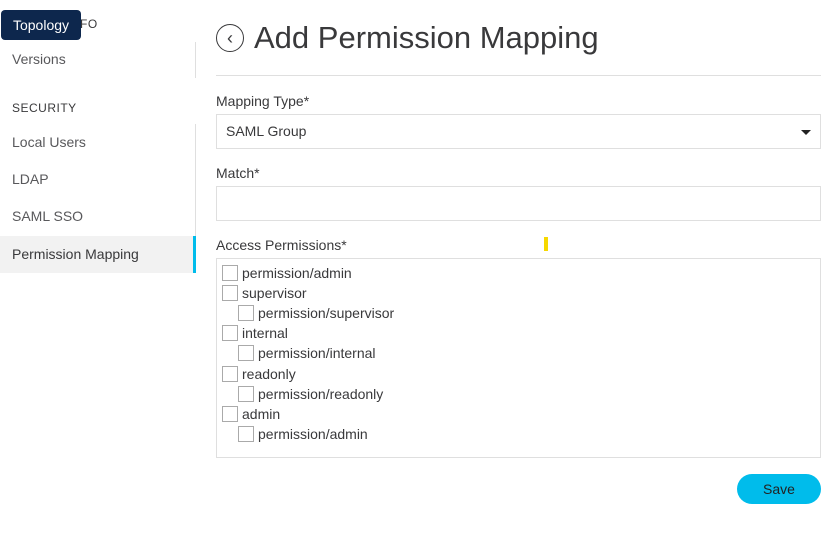 The height and width of the screenshot is (547, 833). Describe the element at coordinates (98, 179) in the screenshot. I see `sidebar-item-ldap: LDAP` at that location.